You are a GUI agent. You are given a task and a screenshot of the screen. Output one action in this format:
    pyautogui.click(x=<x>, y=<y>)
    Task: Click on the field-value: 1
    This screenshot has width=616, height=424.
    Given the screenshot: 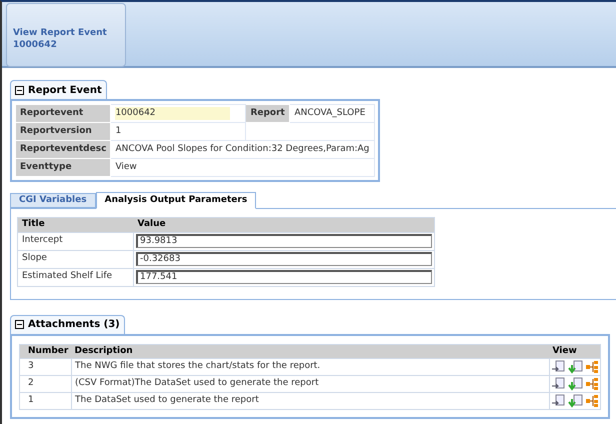 What is the action you would take?
    pyautogui.click(x=118, y=131)
    